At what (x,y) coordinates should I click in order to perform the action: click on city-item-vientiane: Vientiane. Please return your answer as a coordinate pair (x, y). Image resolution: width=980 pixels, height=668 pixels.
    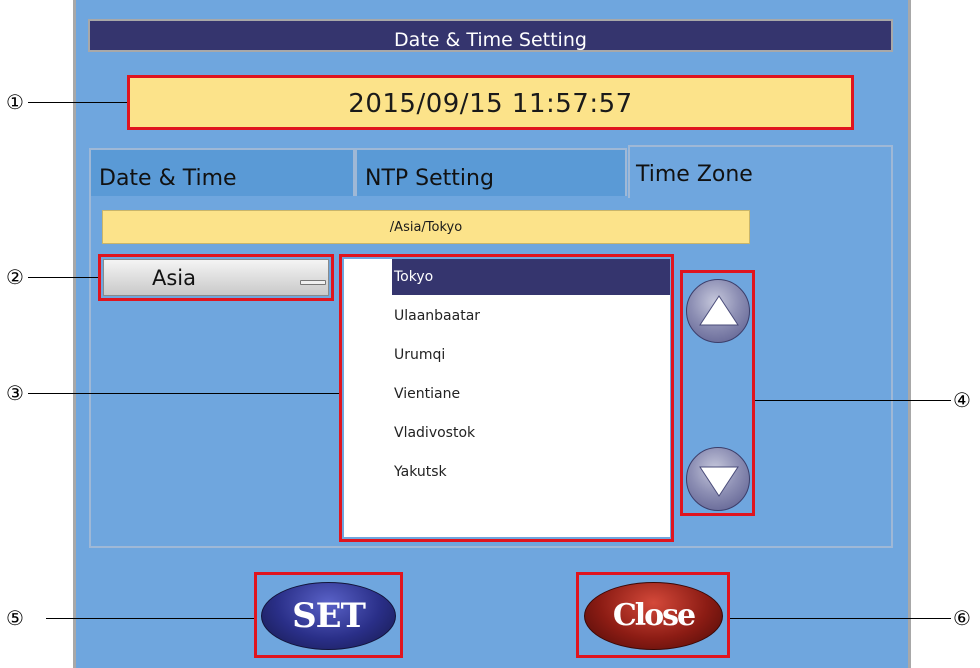
    Looking at the image, I should click on (531, 394).